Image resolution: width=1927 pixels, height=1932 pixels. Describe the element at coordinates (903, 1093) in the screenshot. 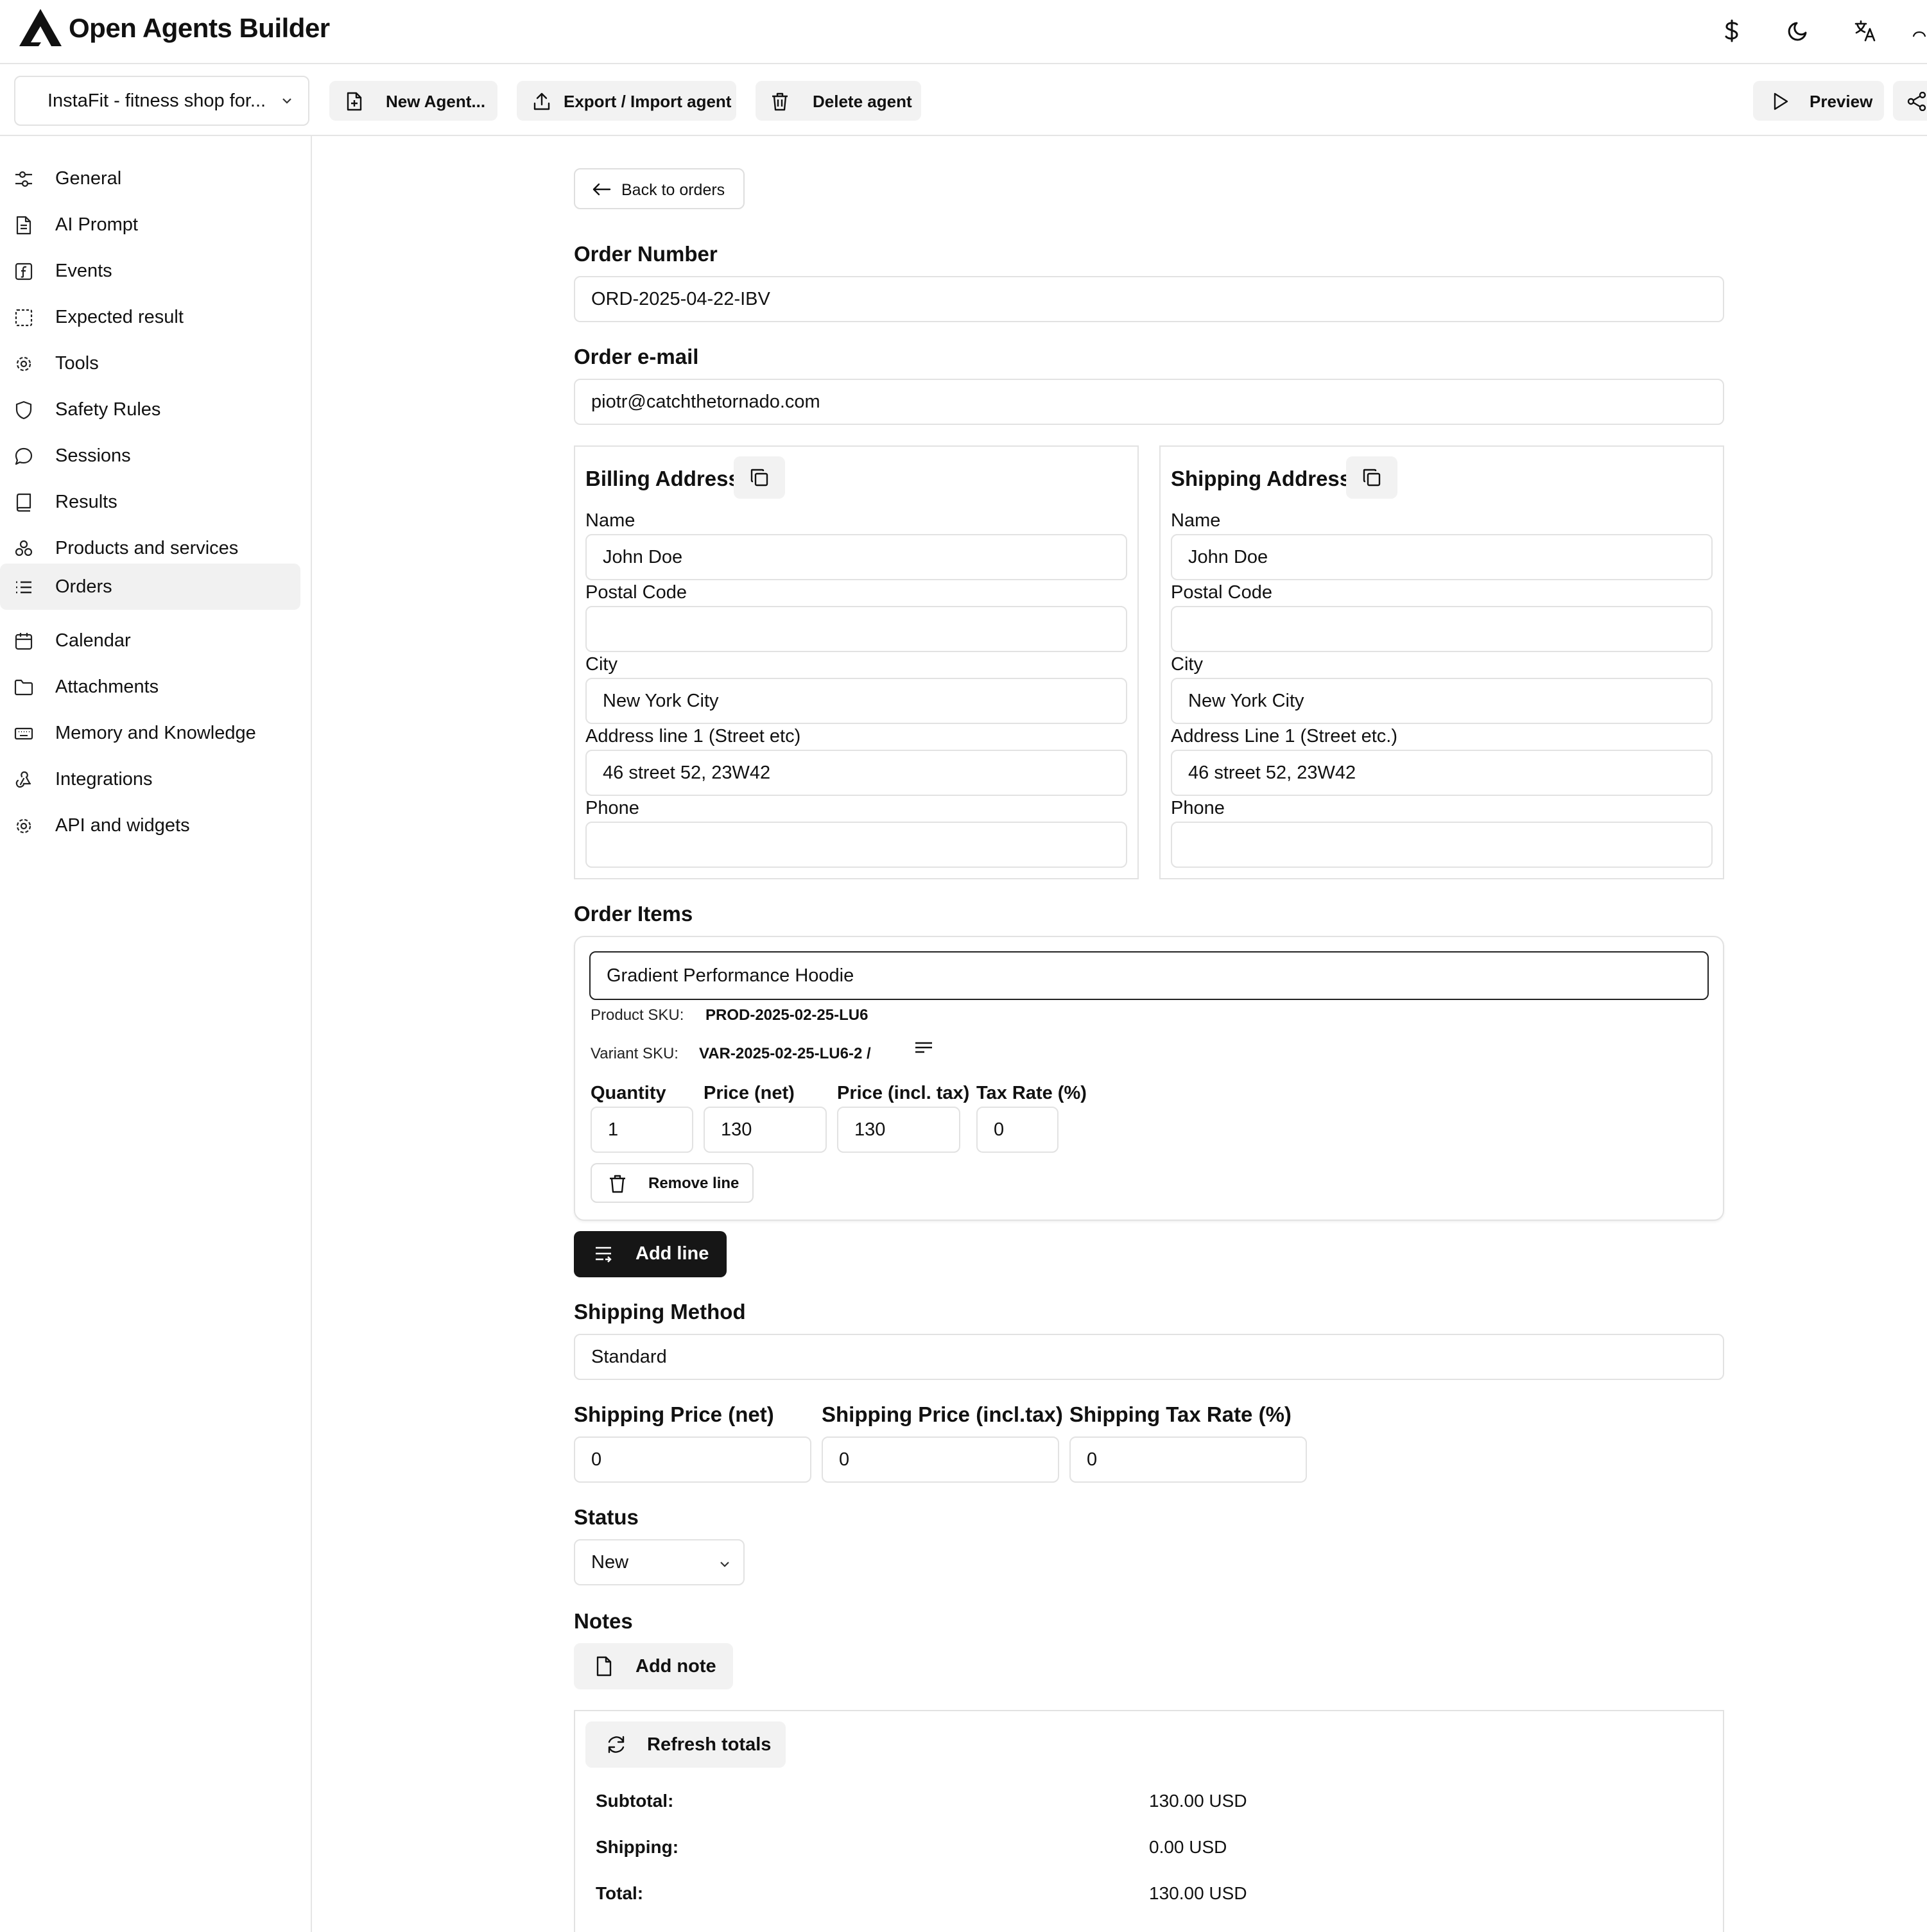

I see `price-incl-label: Price (incl. tax)` at that location.